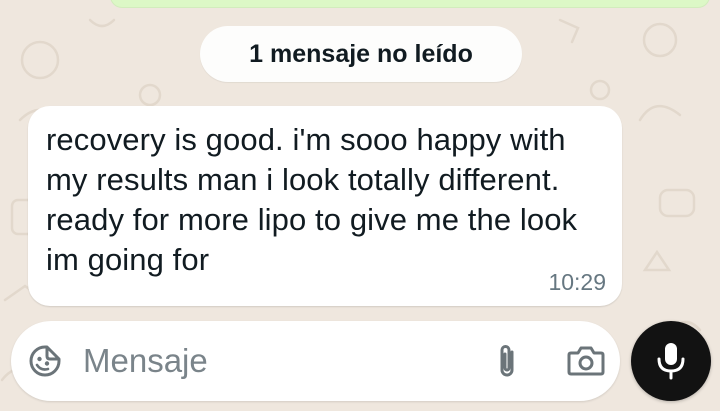 The image size is (720, 411). I want to click on microphone-icon, so click(671, 361).